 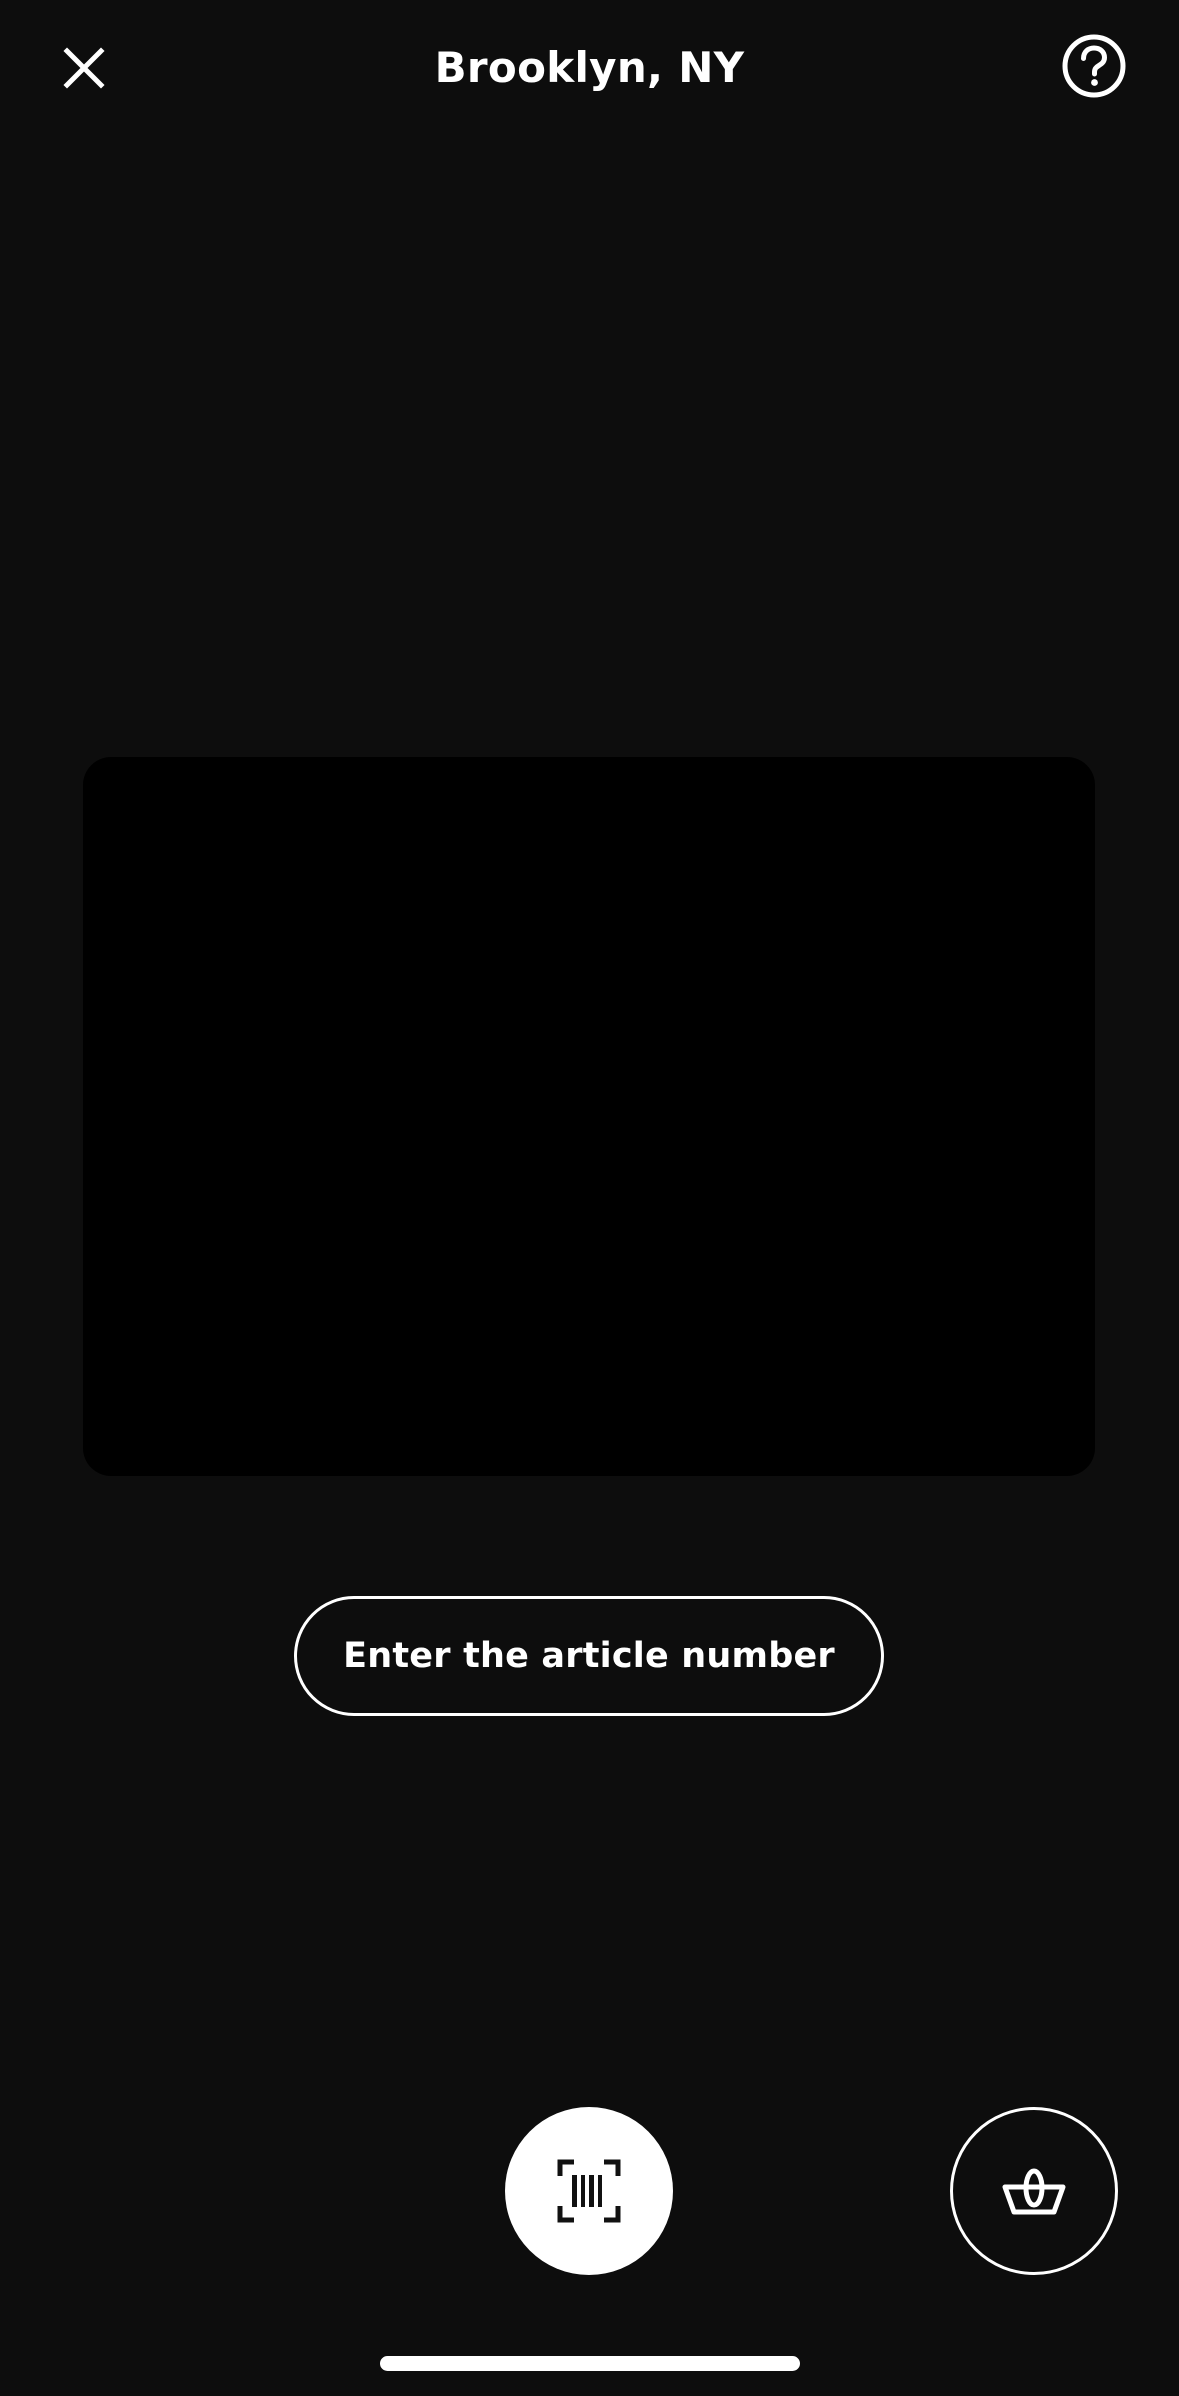 I want to click on enter-article-number-label: Enter the article number, so click(x=589, y=1656).